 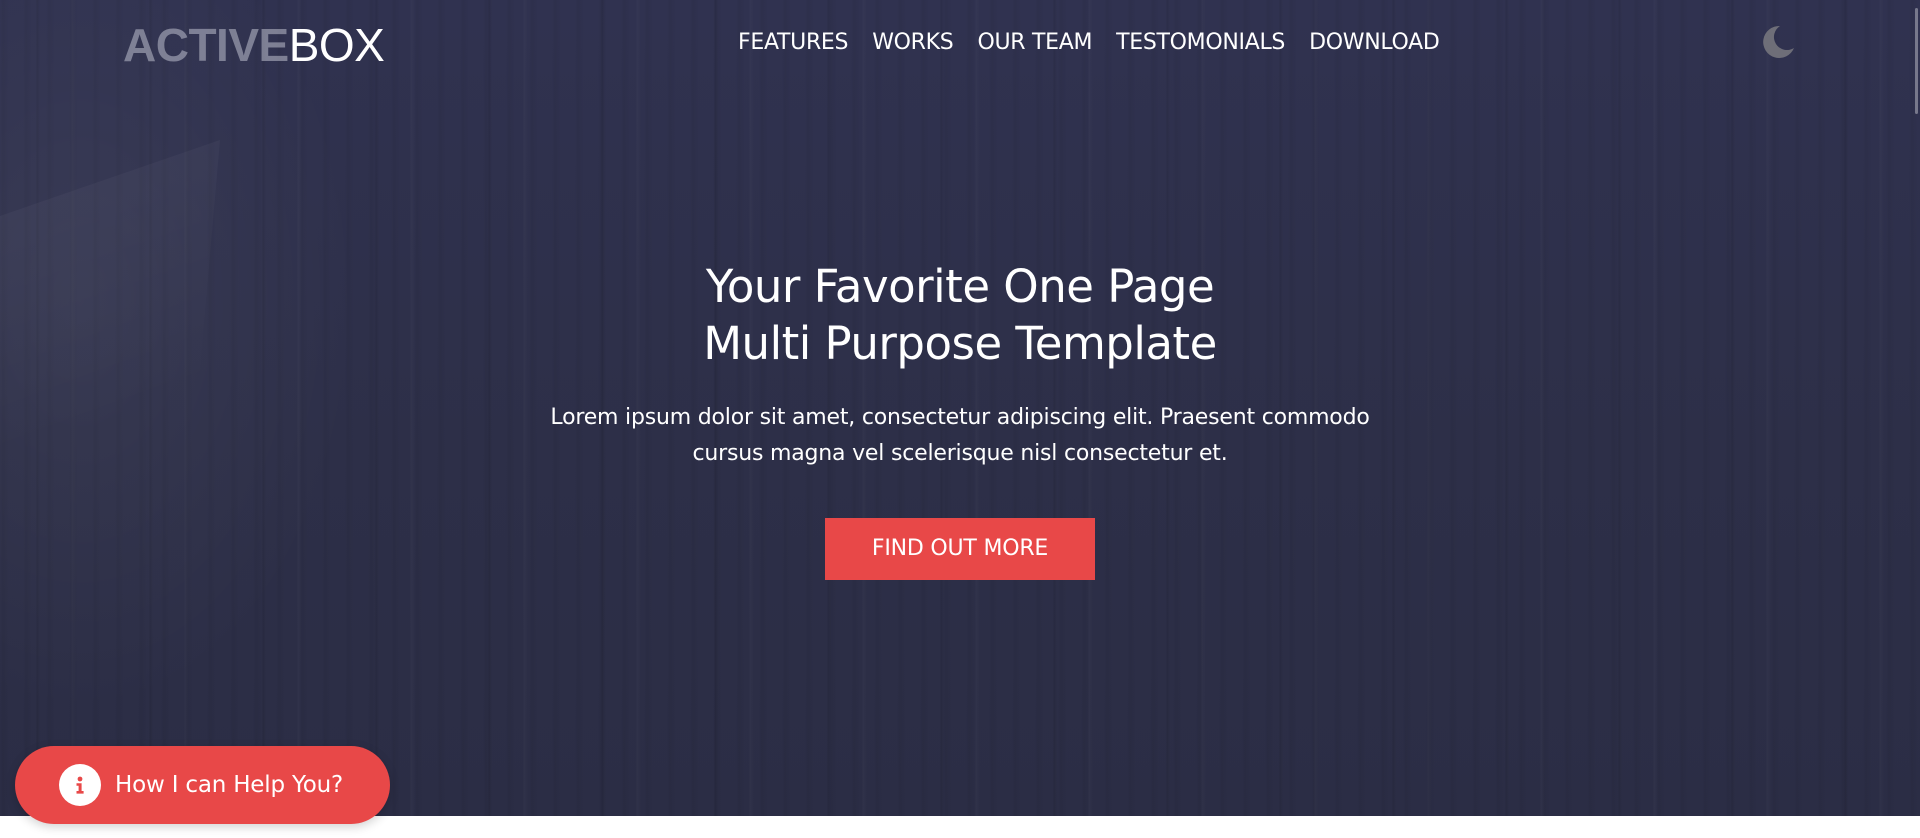 What do you see at coordinates (1916, 419) in the screenshot?
I see `page-scrollbar` at bounding box center [1916, 419].